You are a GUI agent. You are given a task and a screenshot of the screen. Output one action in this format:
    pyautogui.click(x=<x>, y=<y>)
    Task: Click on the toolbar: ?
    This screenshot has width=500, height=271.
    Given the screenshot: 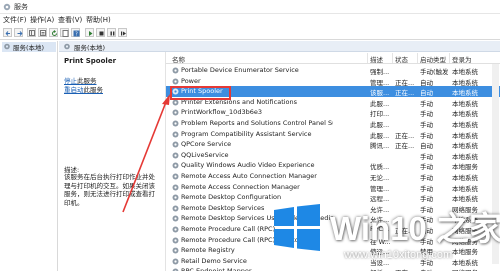 What is the action you would take?
    pyautogui.click(x=250, y=33)
    